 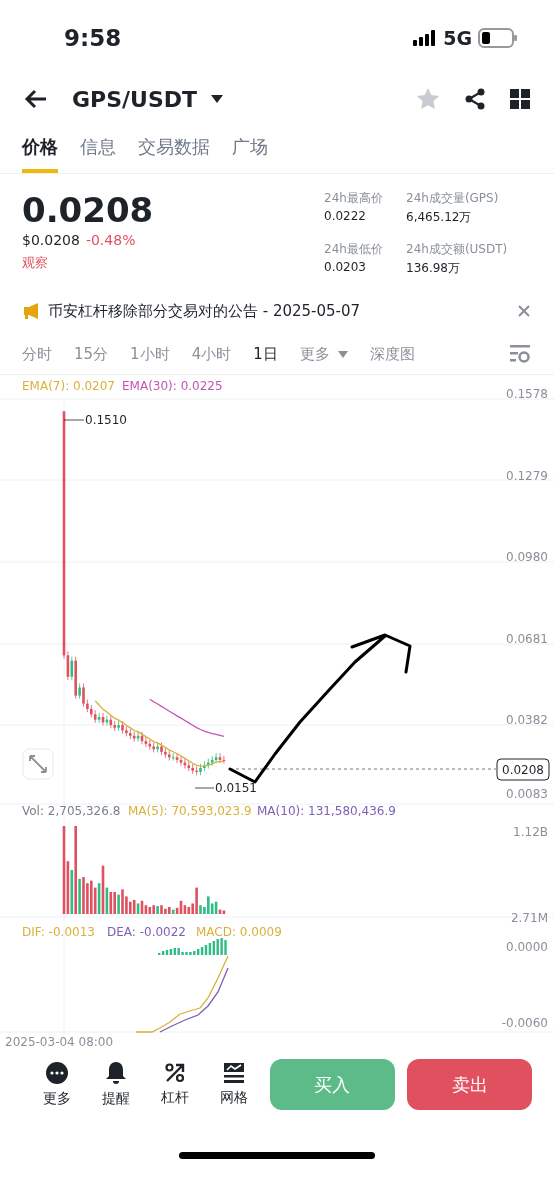 I want to click on grid-chart-icon, so click(x=234, y=1072).